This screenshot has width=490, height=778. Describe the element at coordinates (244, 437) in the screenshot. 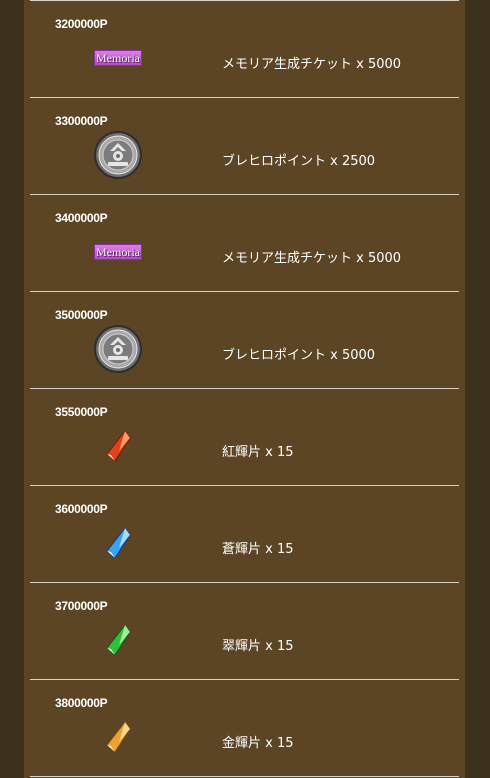

I see `reward-row: 3550000P 紅輝片 x 15` at that location.